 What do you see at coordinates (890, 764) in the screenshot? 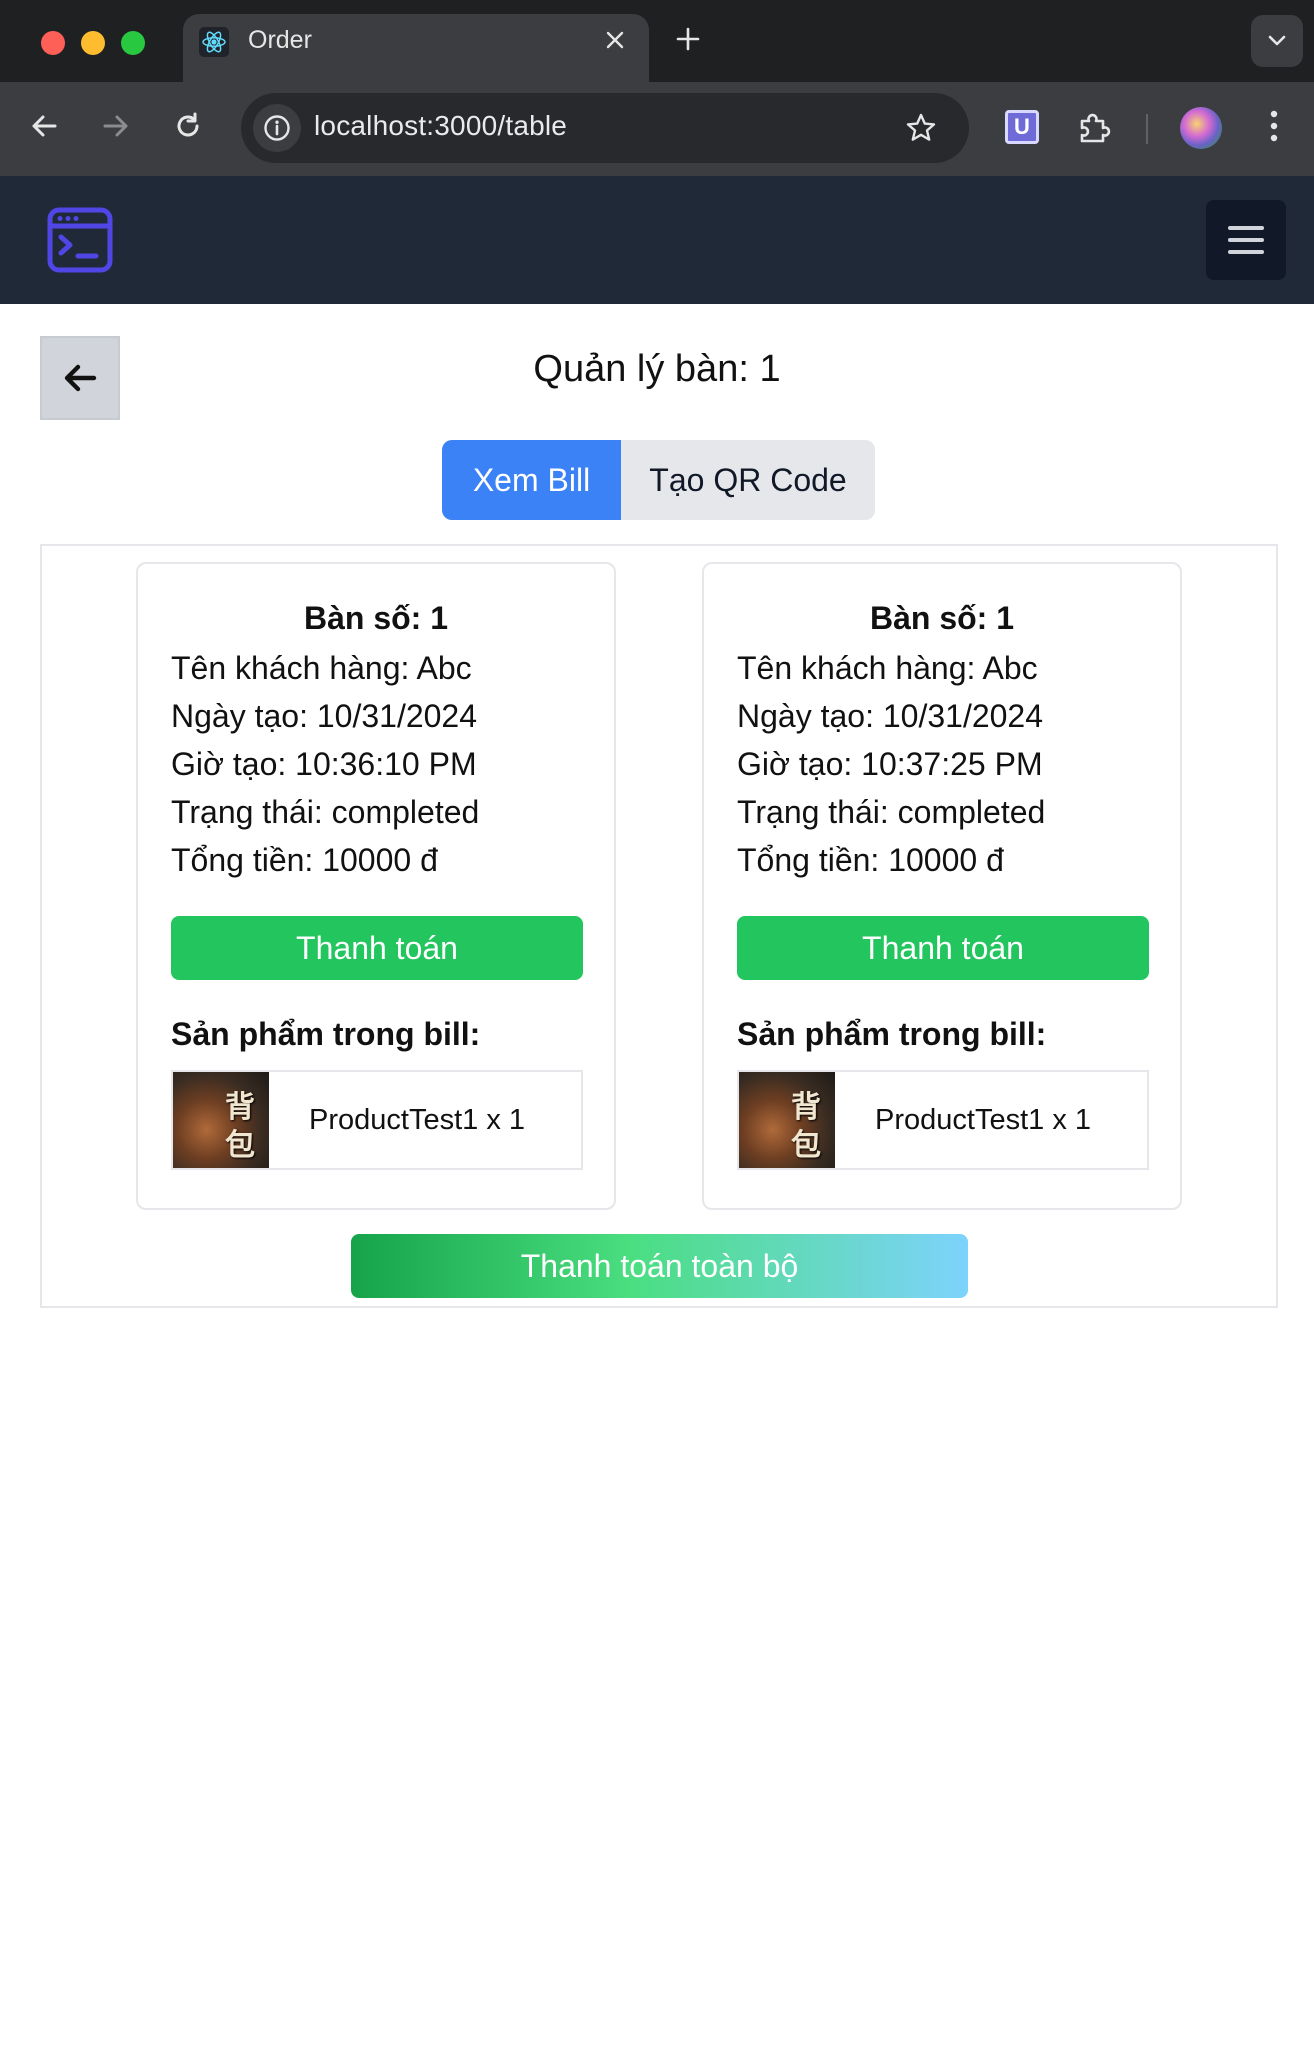
I see `bill-created-time: Giờ tạo: 10:37:25 PM` at bounding box center [890, 764].